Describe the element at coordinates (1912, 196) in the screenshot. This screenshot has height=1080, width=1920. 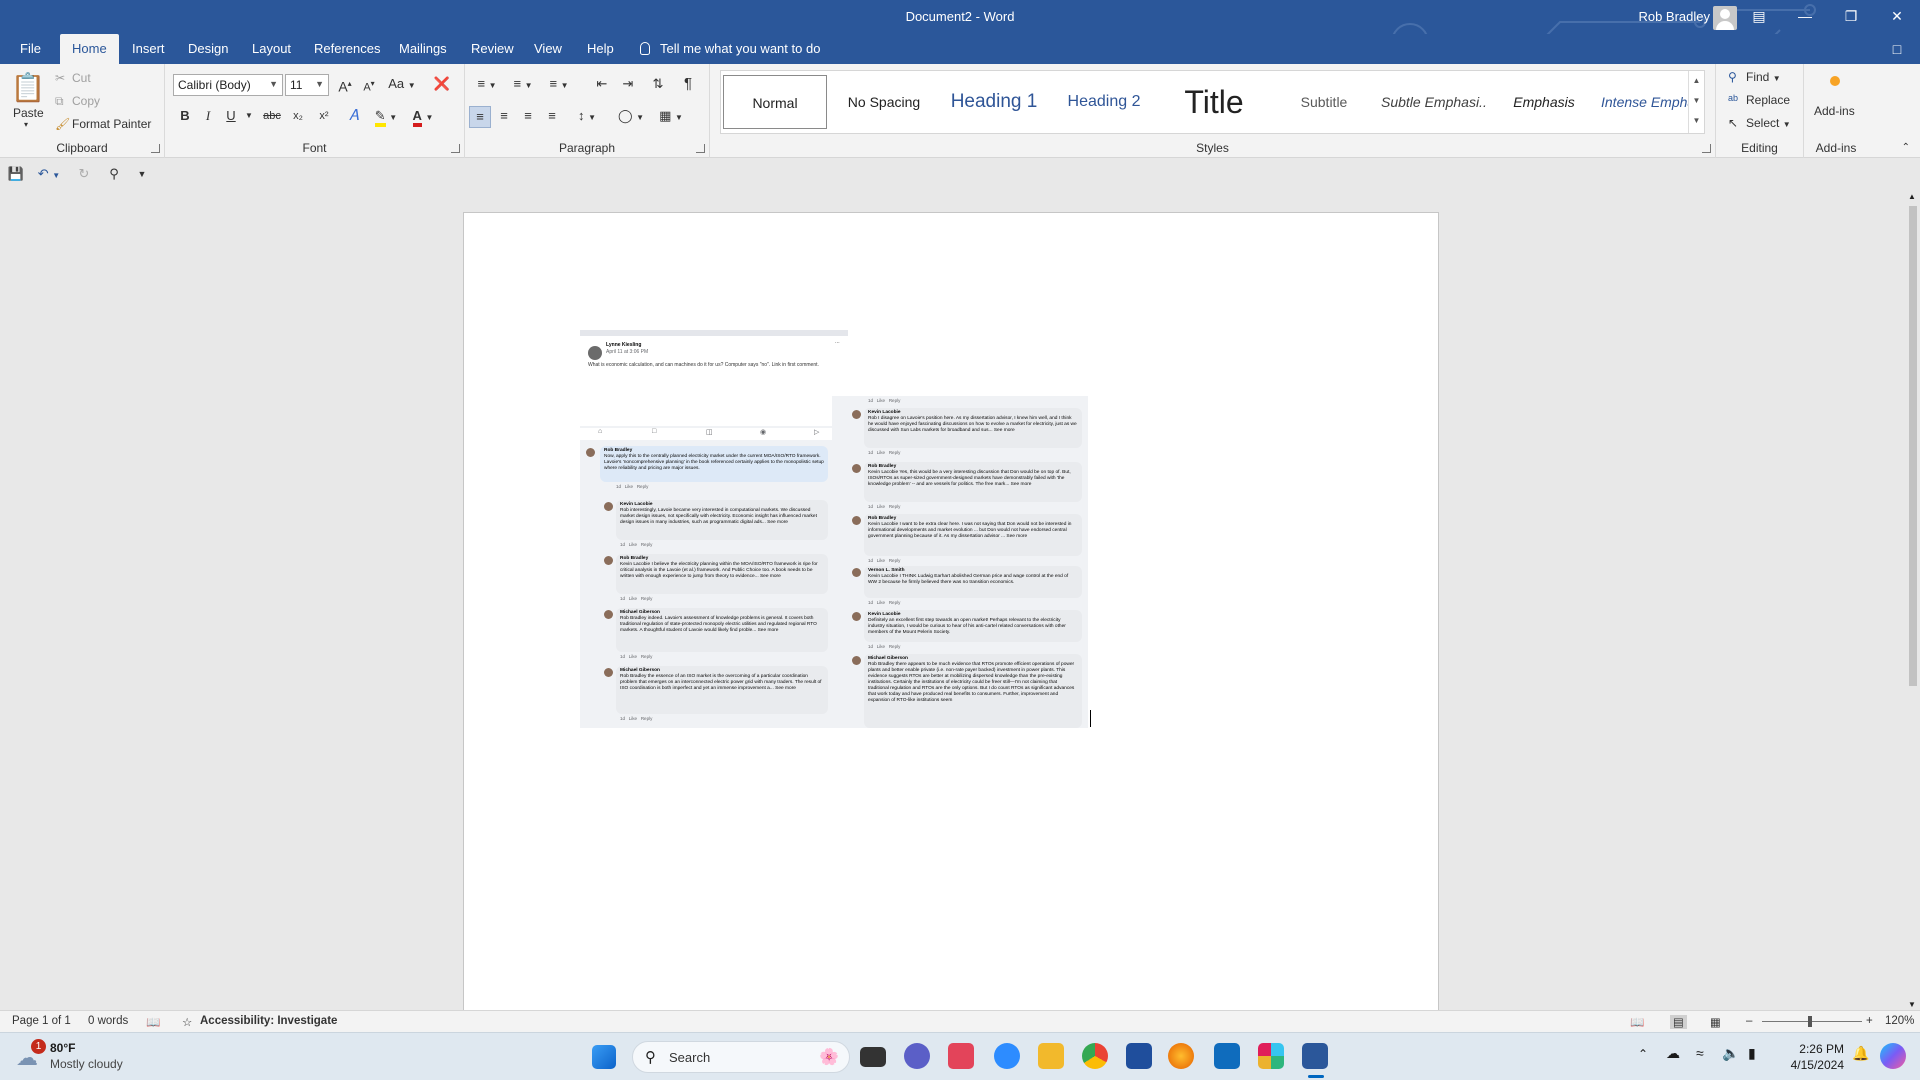
I see `scroll-up-icon: ▲` at that location.